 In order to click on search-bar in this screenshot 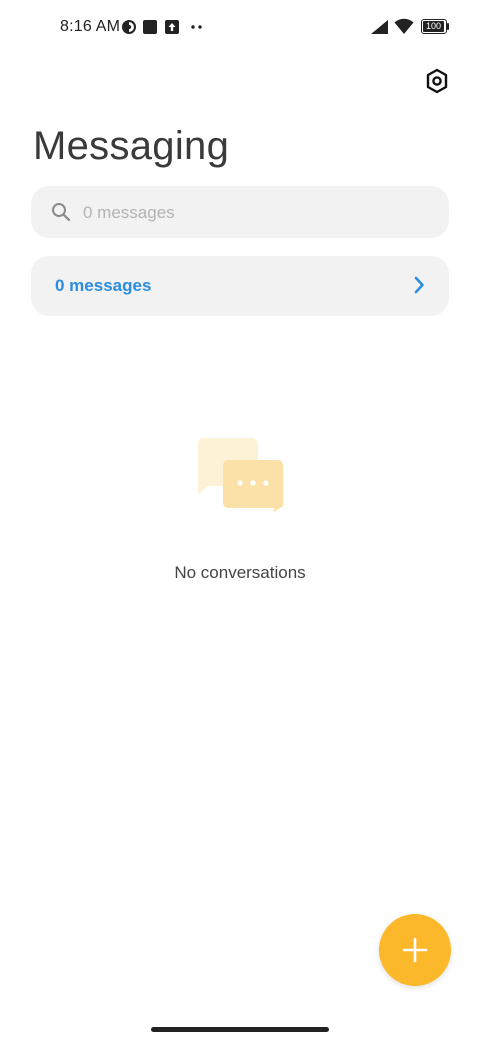, I will do `click(240, 213)`.